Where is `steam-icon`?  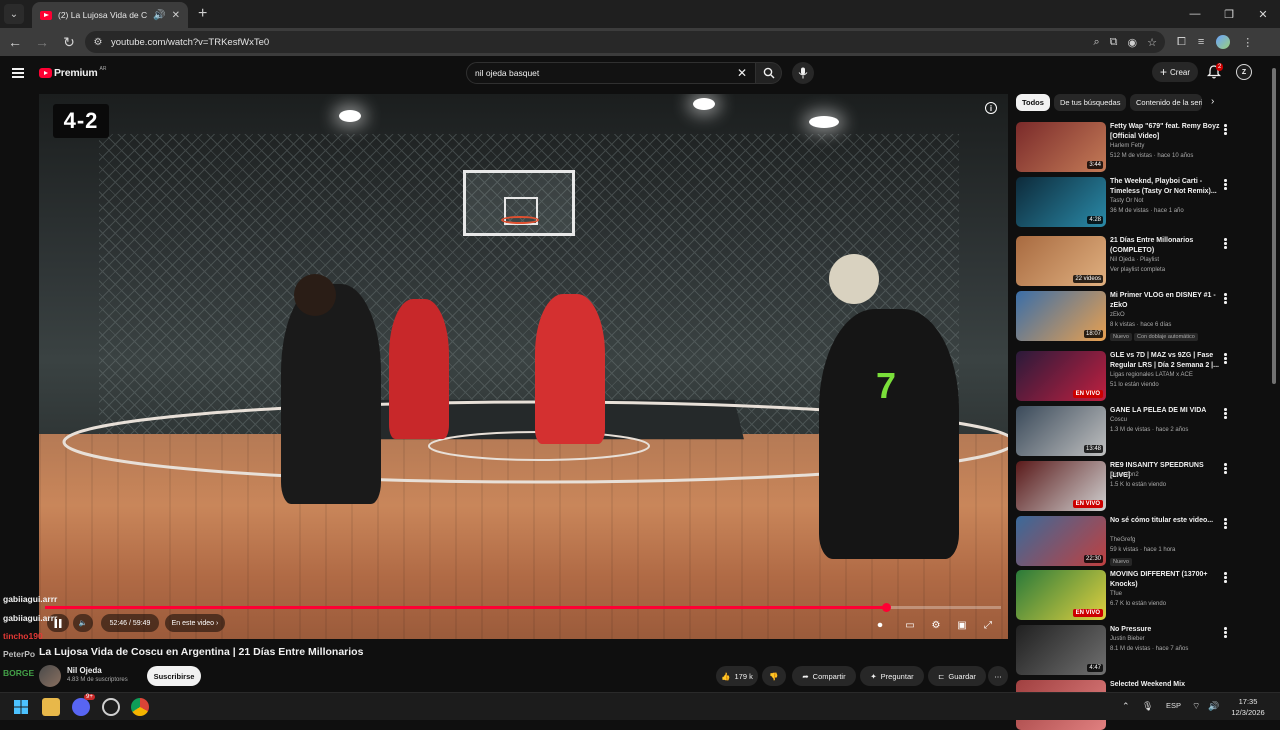
steam-icon is located at coordinates (111, 707).